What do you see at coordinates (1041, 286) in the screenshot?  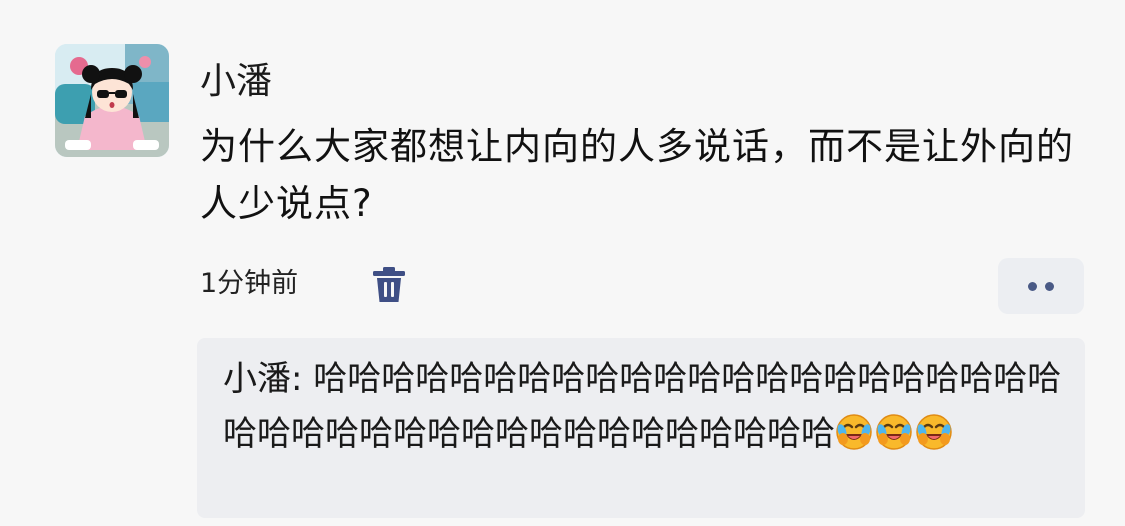 I see `more-options-button` at bounding box center [1041, 286].